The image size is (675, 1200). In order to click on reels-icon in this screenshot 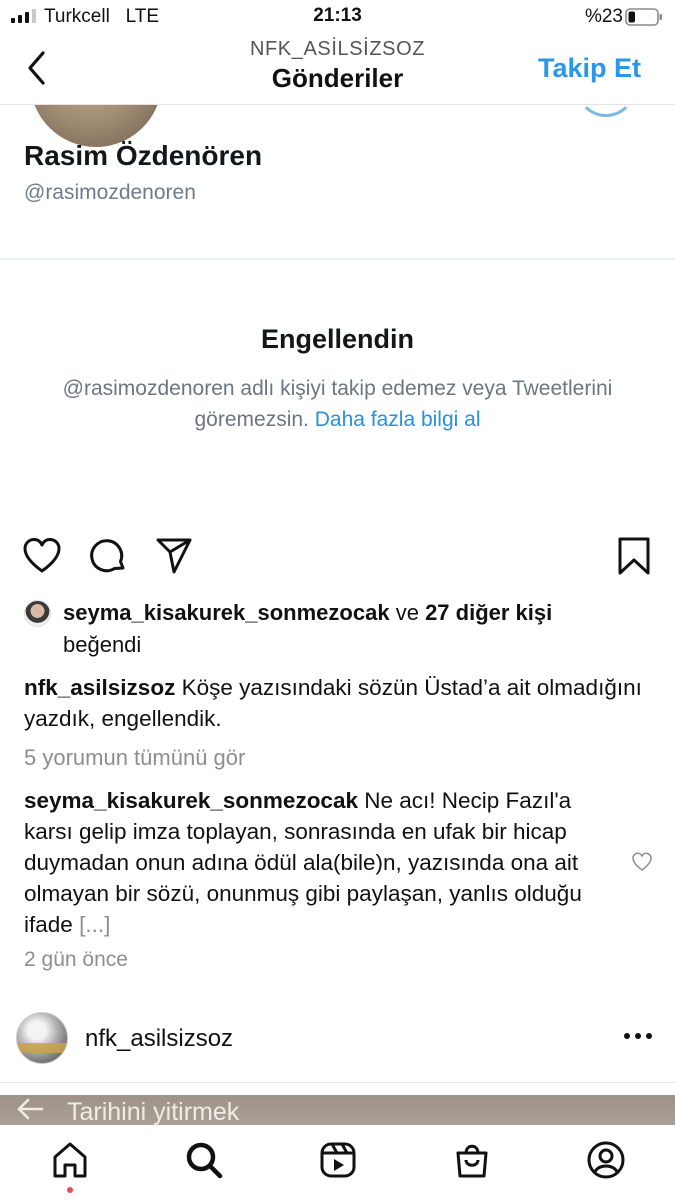, I will do `click(338, 1160)`.